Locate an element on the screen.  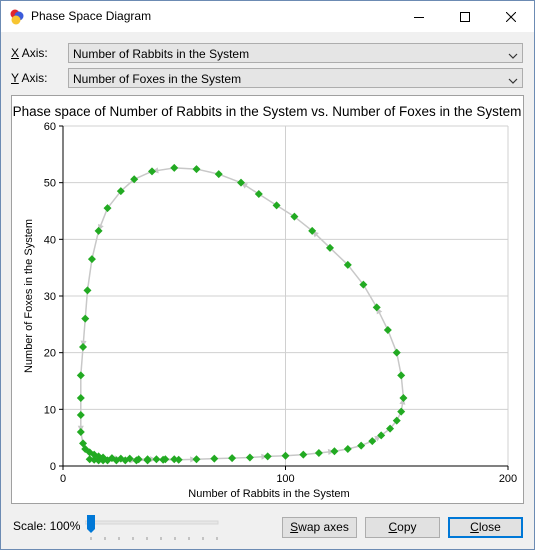
y-tick-label: 30 is located at coordinates (50, 297).